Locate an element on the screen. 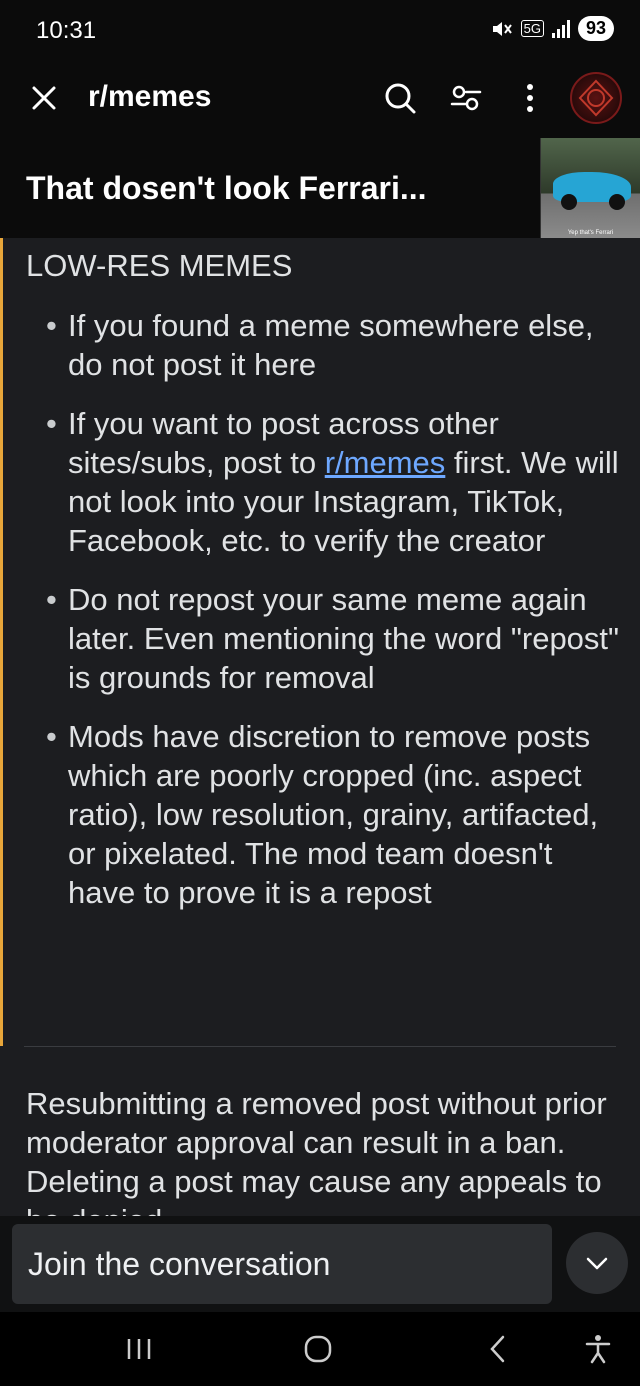  post-thumbnail: Yep that's Ferrari is located at coordinates (590, 188).